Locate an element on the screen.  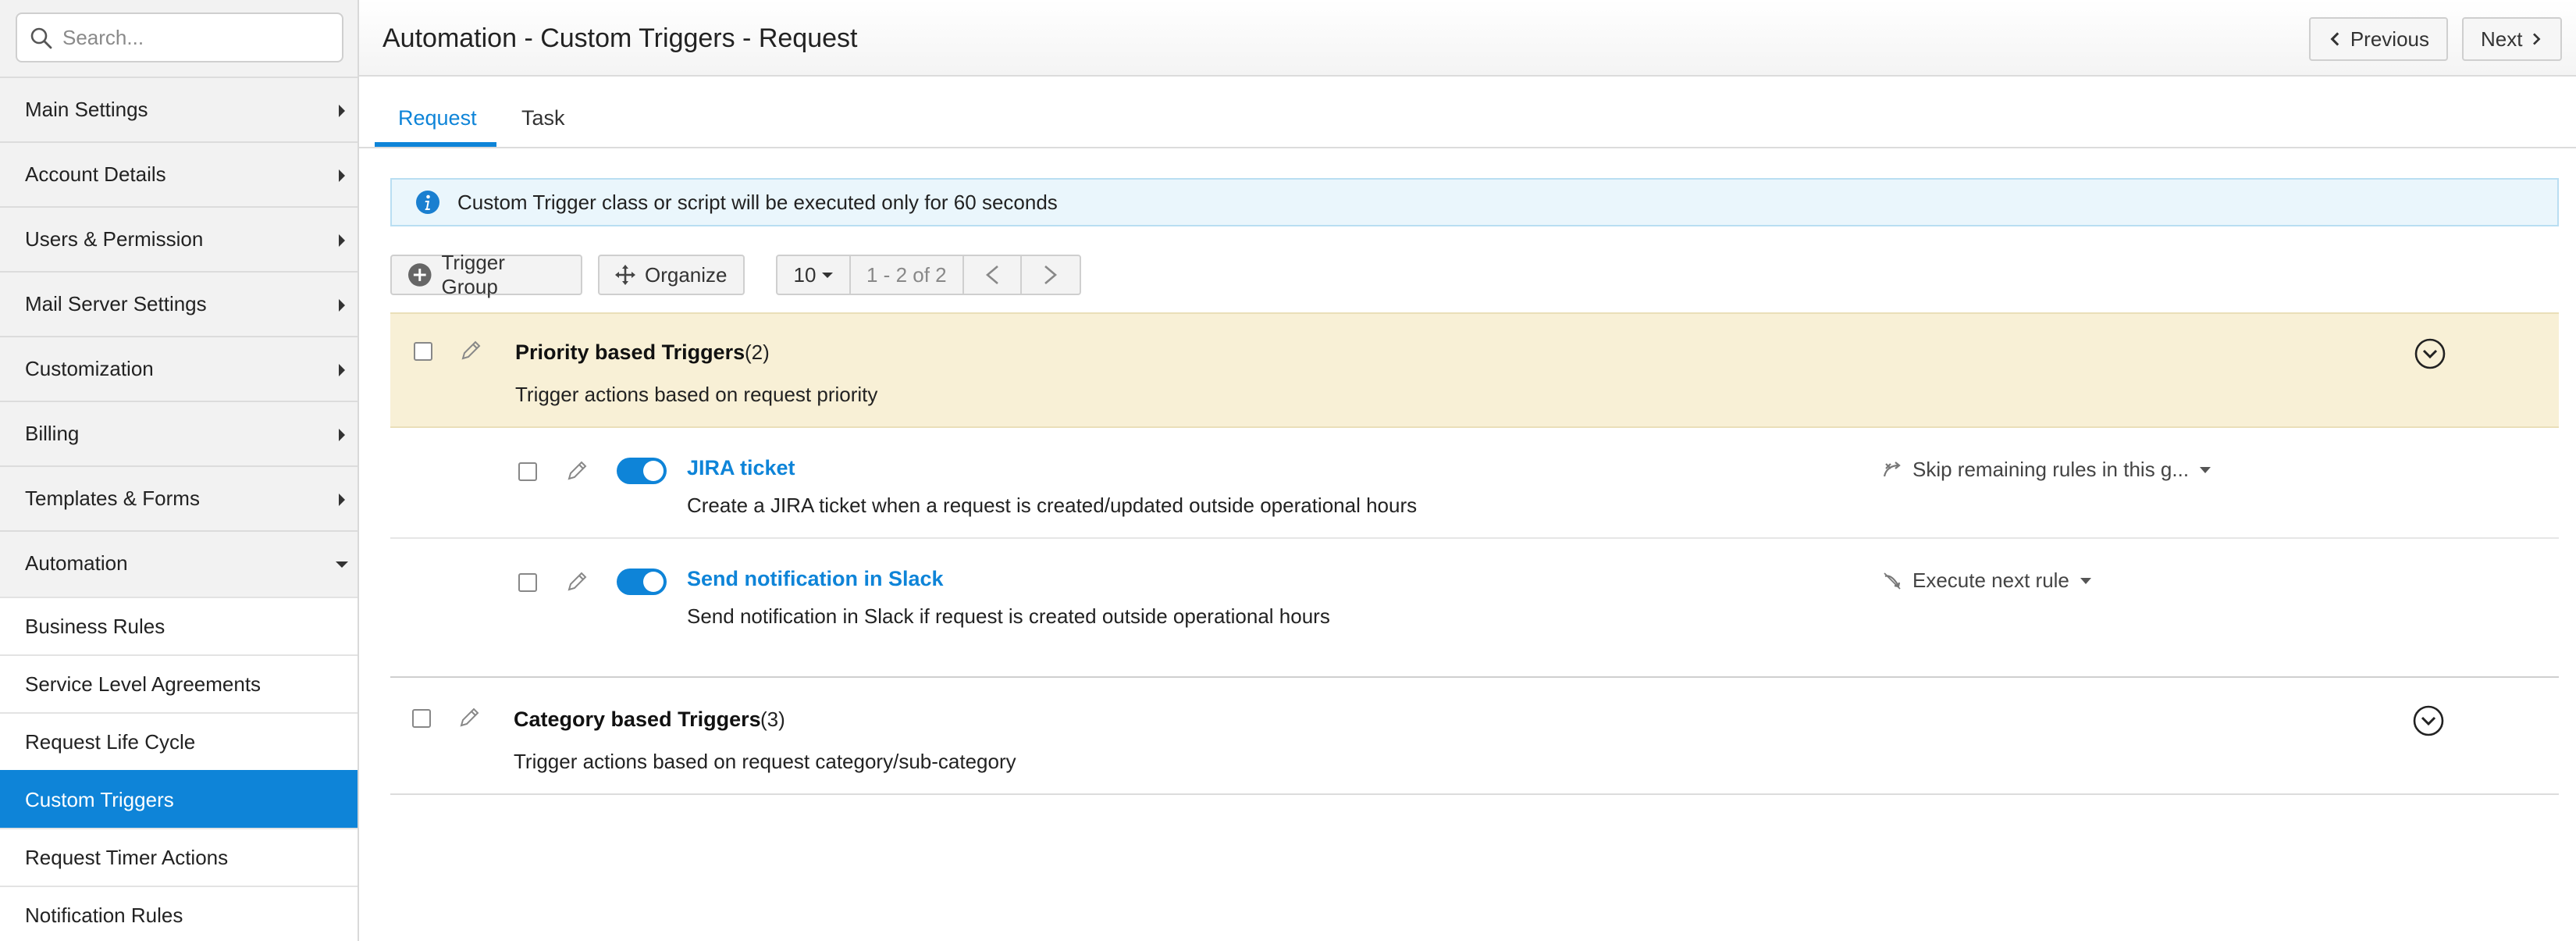
menu-item-label: Templates & Forms is located at coordinates (112, 499).